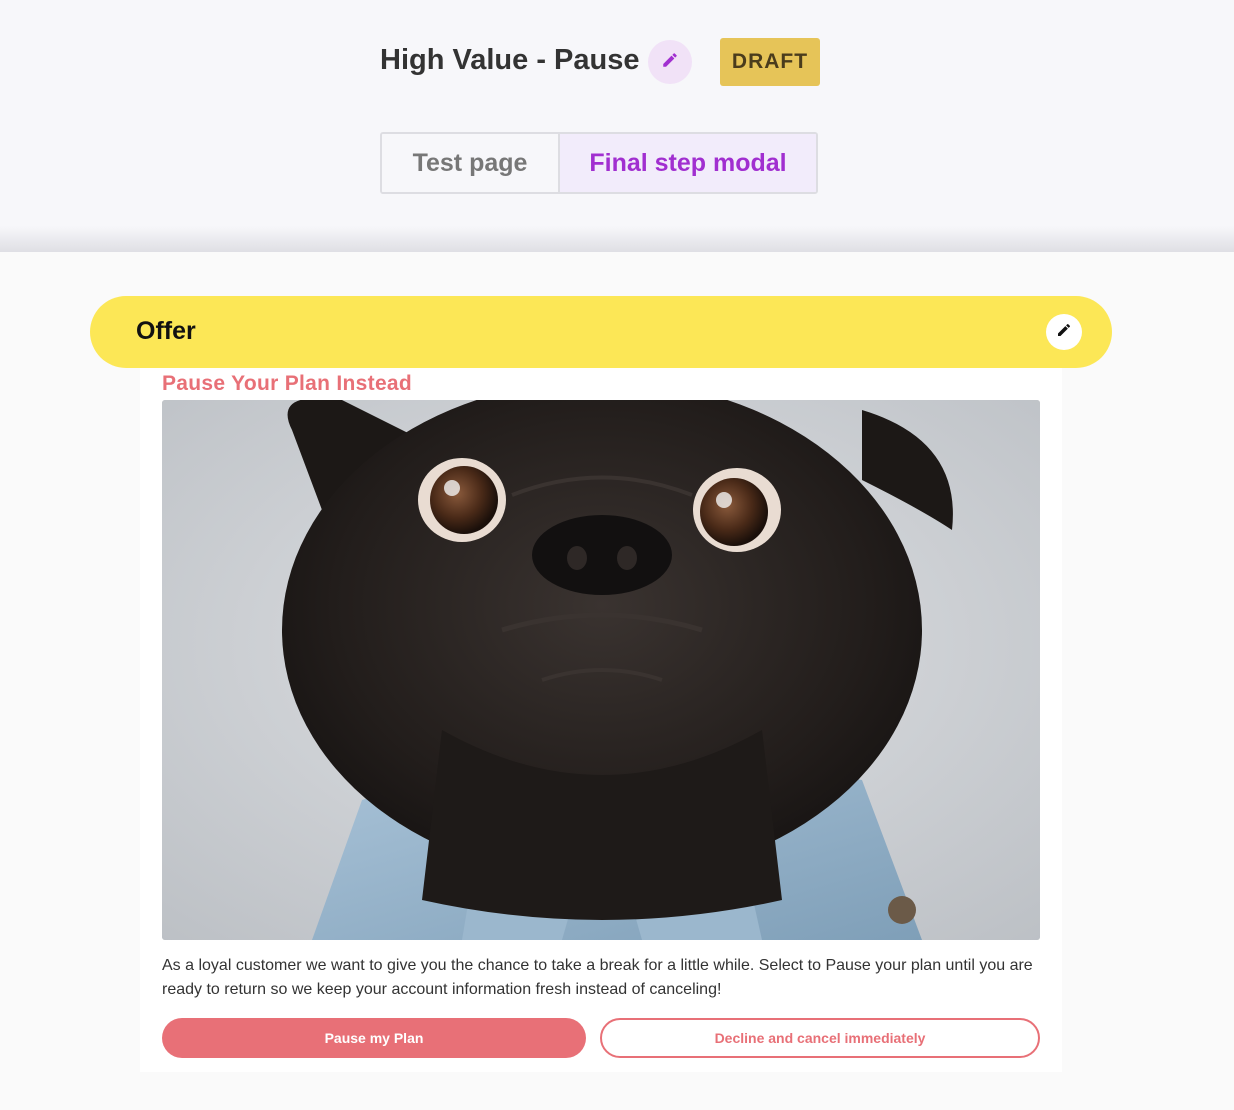  What do you see at coordinates (166, 331) in the screenshot?
I see `offer-section-label: Offer` at bounding box center [166, 331].